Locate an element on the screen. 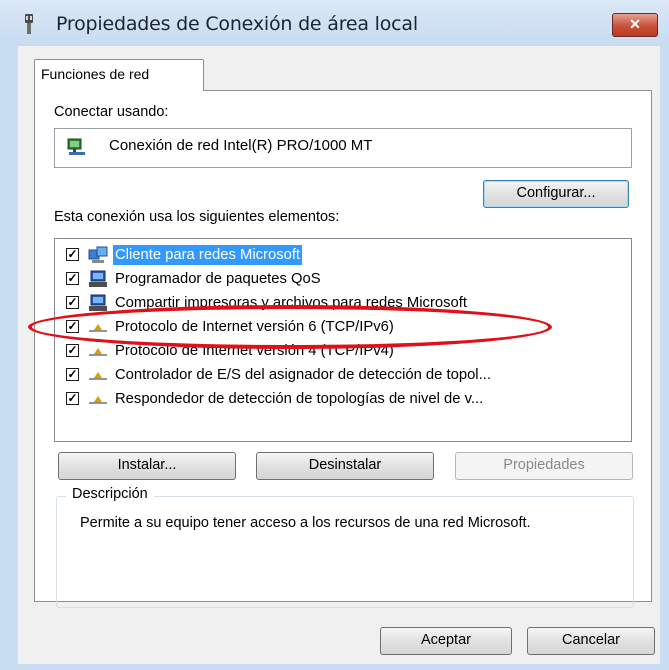  annotation-oval is located at coordinates (290, 327).